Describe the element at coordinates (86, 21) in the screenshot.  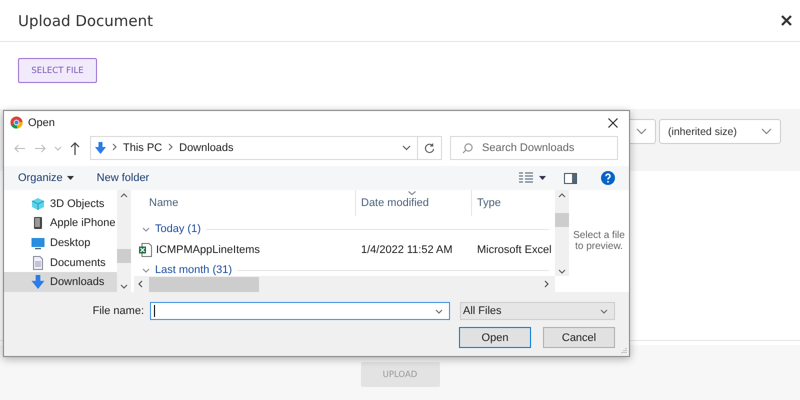
I see `modal-title: Upload Document` at that location.